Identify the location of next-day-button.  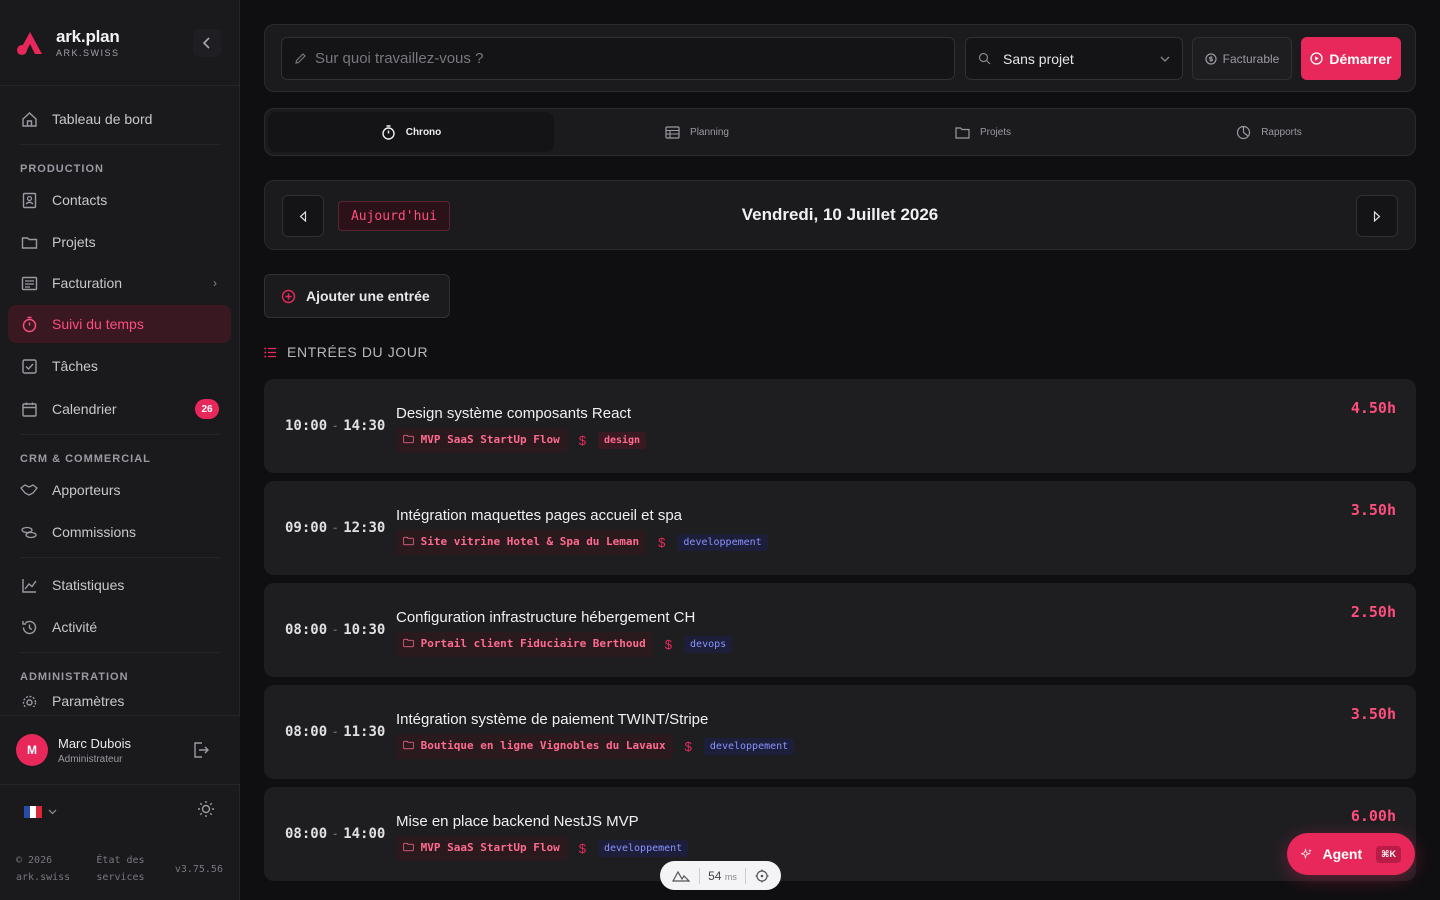
(1377, 216).